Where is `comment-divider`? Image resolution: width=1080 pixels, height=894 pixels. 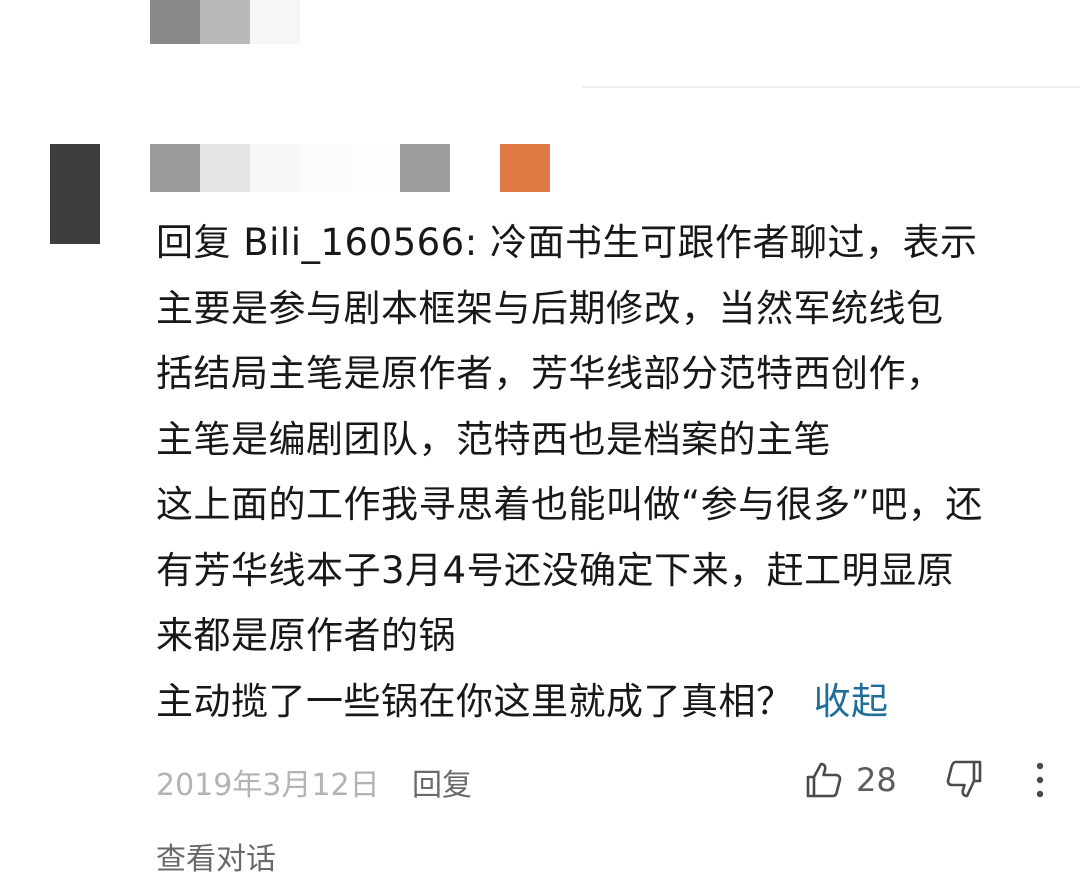
comment-divider is located at coordinates (831, 87).